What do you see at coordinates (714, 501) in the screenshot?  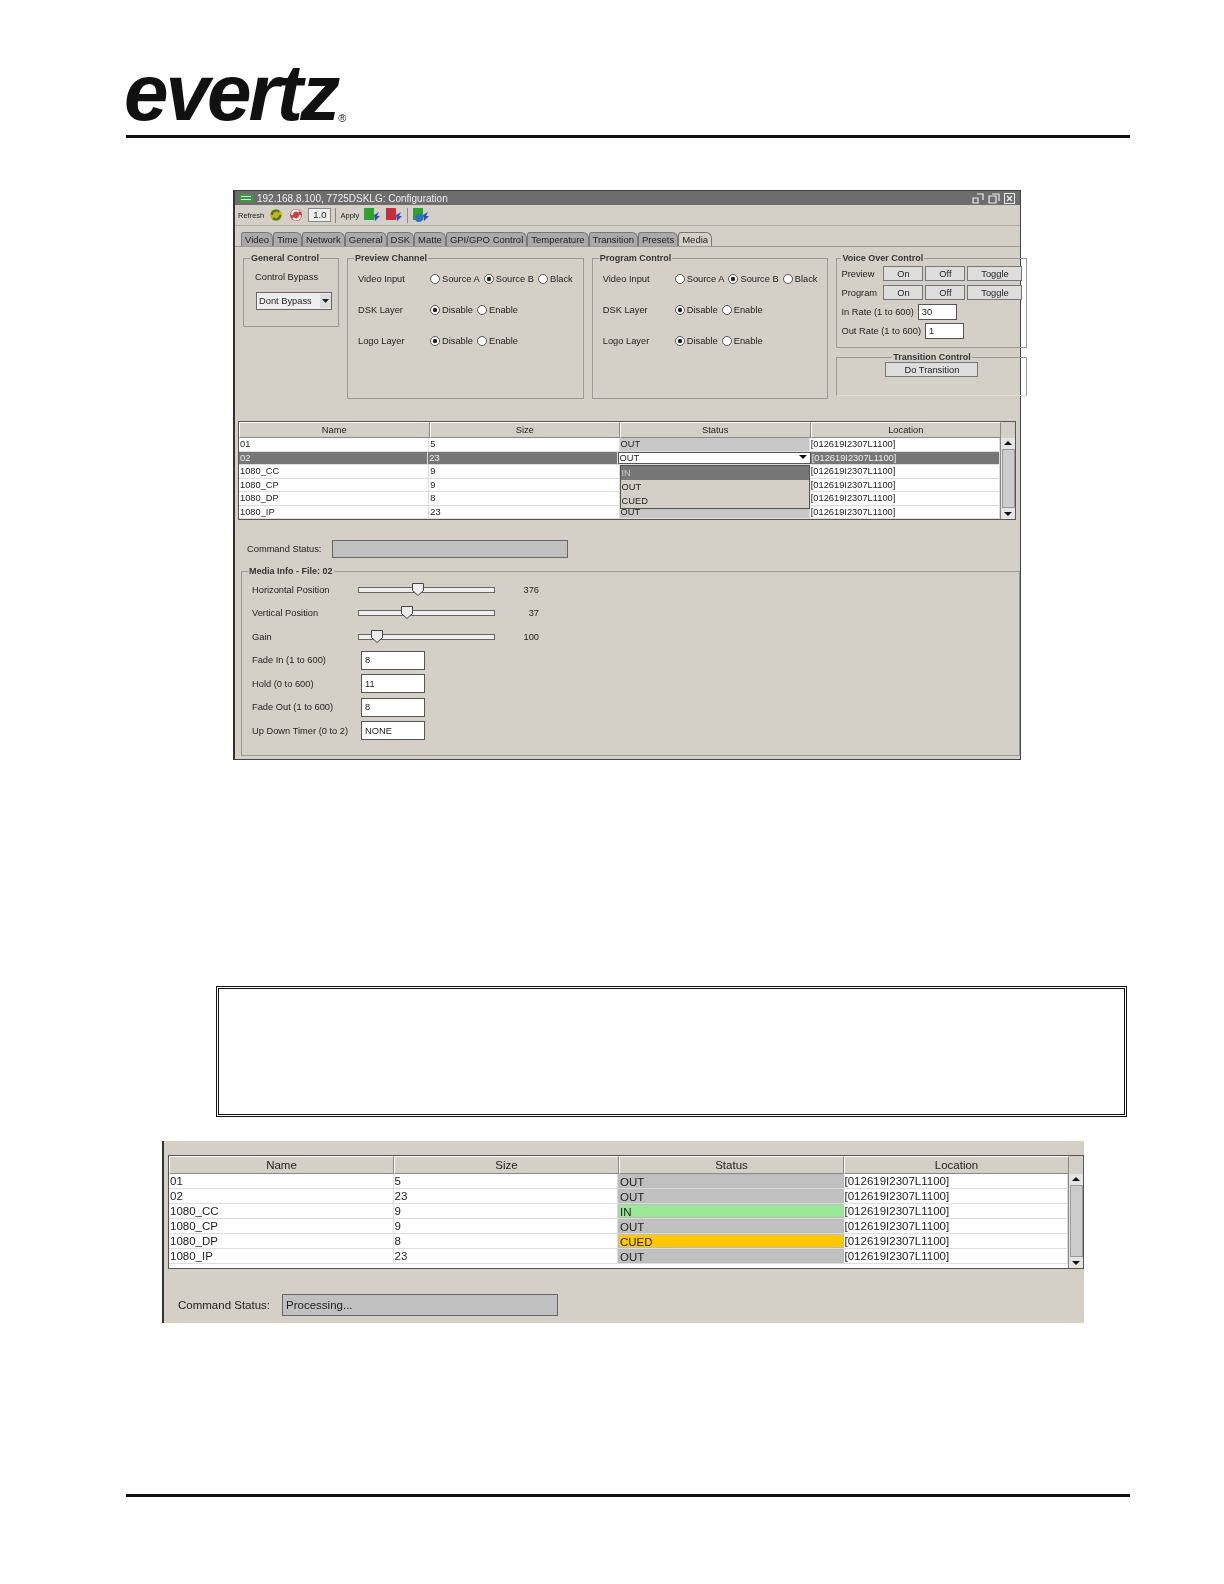 I see `dropdown-option: CUED` at bounding box center [714, 501].